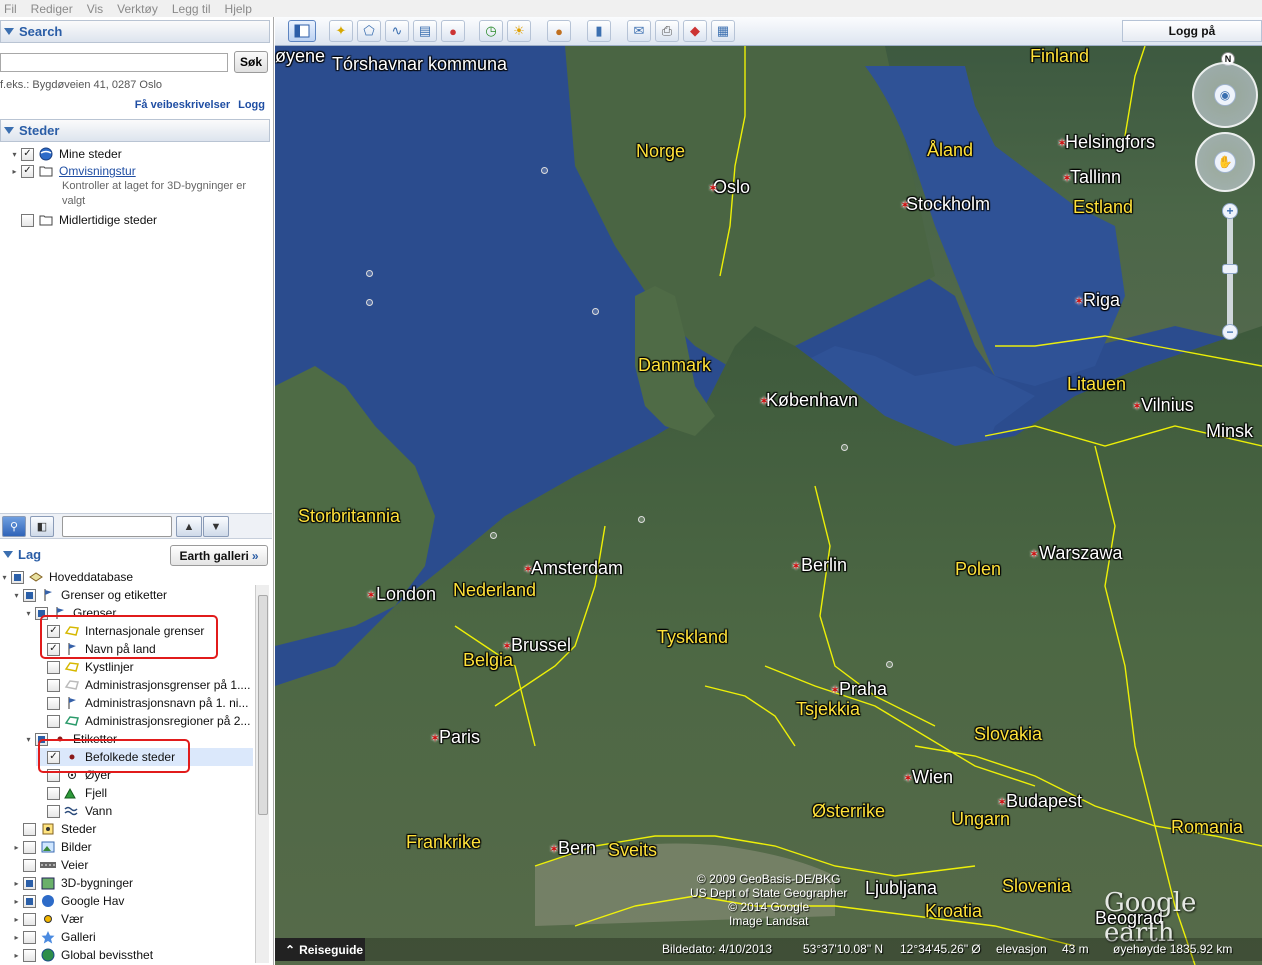  I want to click on search-button: Søk, so click(251, 62).